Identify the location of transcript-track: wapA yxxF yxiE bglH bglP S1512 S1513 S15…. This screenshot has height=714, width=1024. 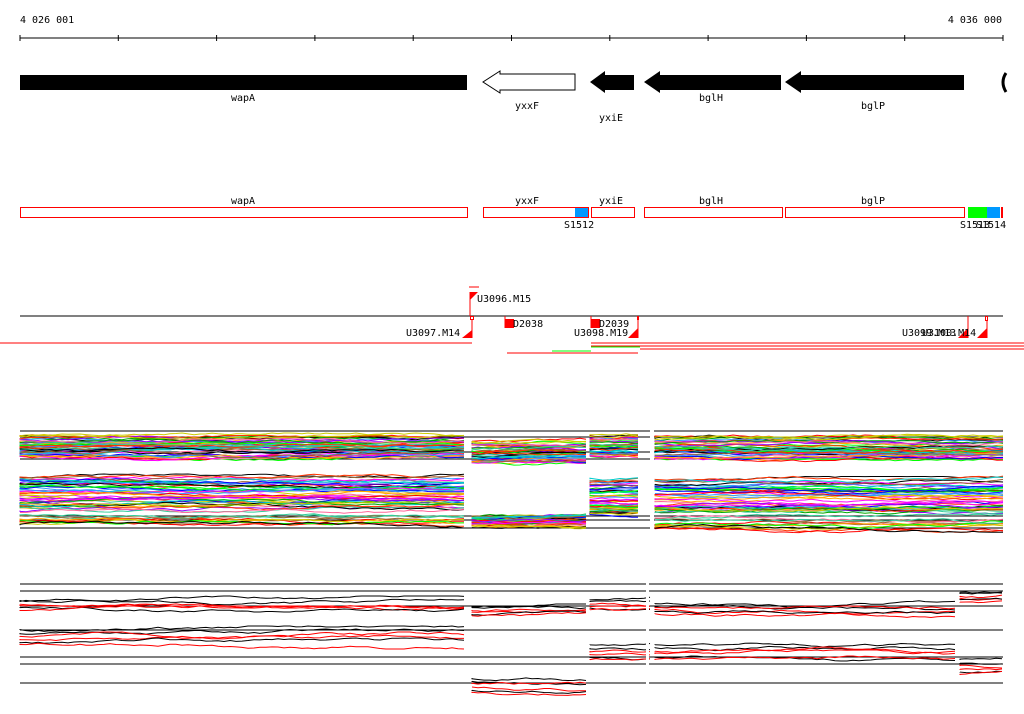
(513, 213).